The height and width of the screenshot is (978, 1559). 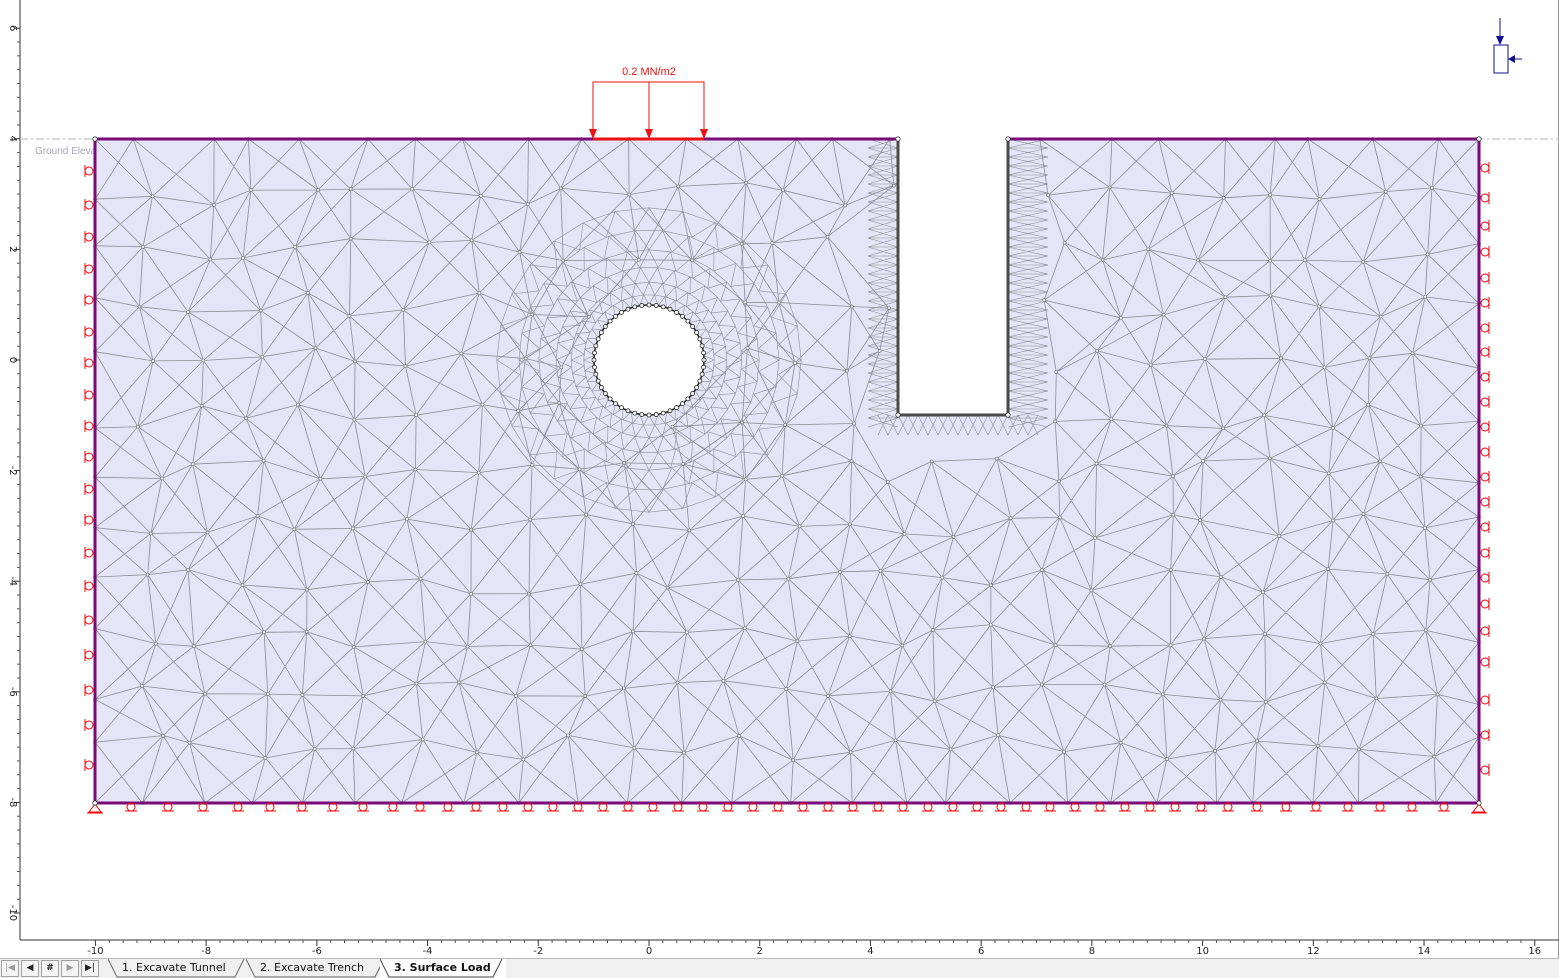 What do you see at coordinates (870, 951) in the screenshot?
I see `x-tick-label: 4` at bounding box center [870, 951].